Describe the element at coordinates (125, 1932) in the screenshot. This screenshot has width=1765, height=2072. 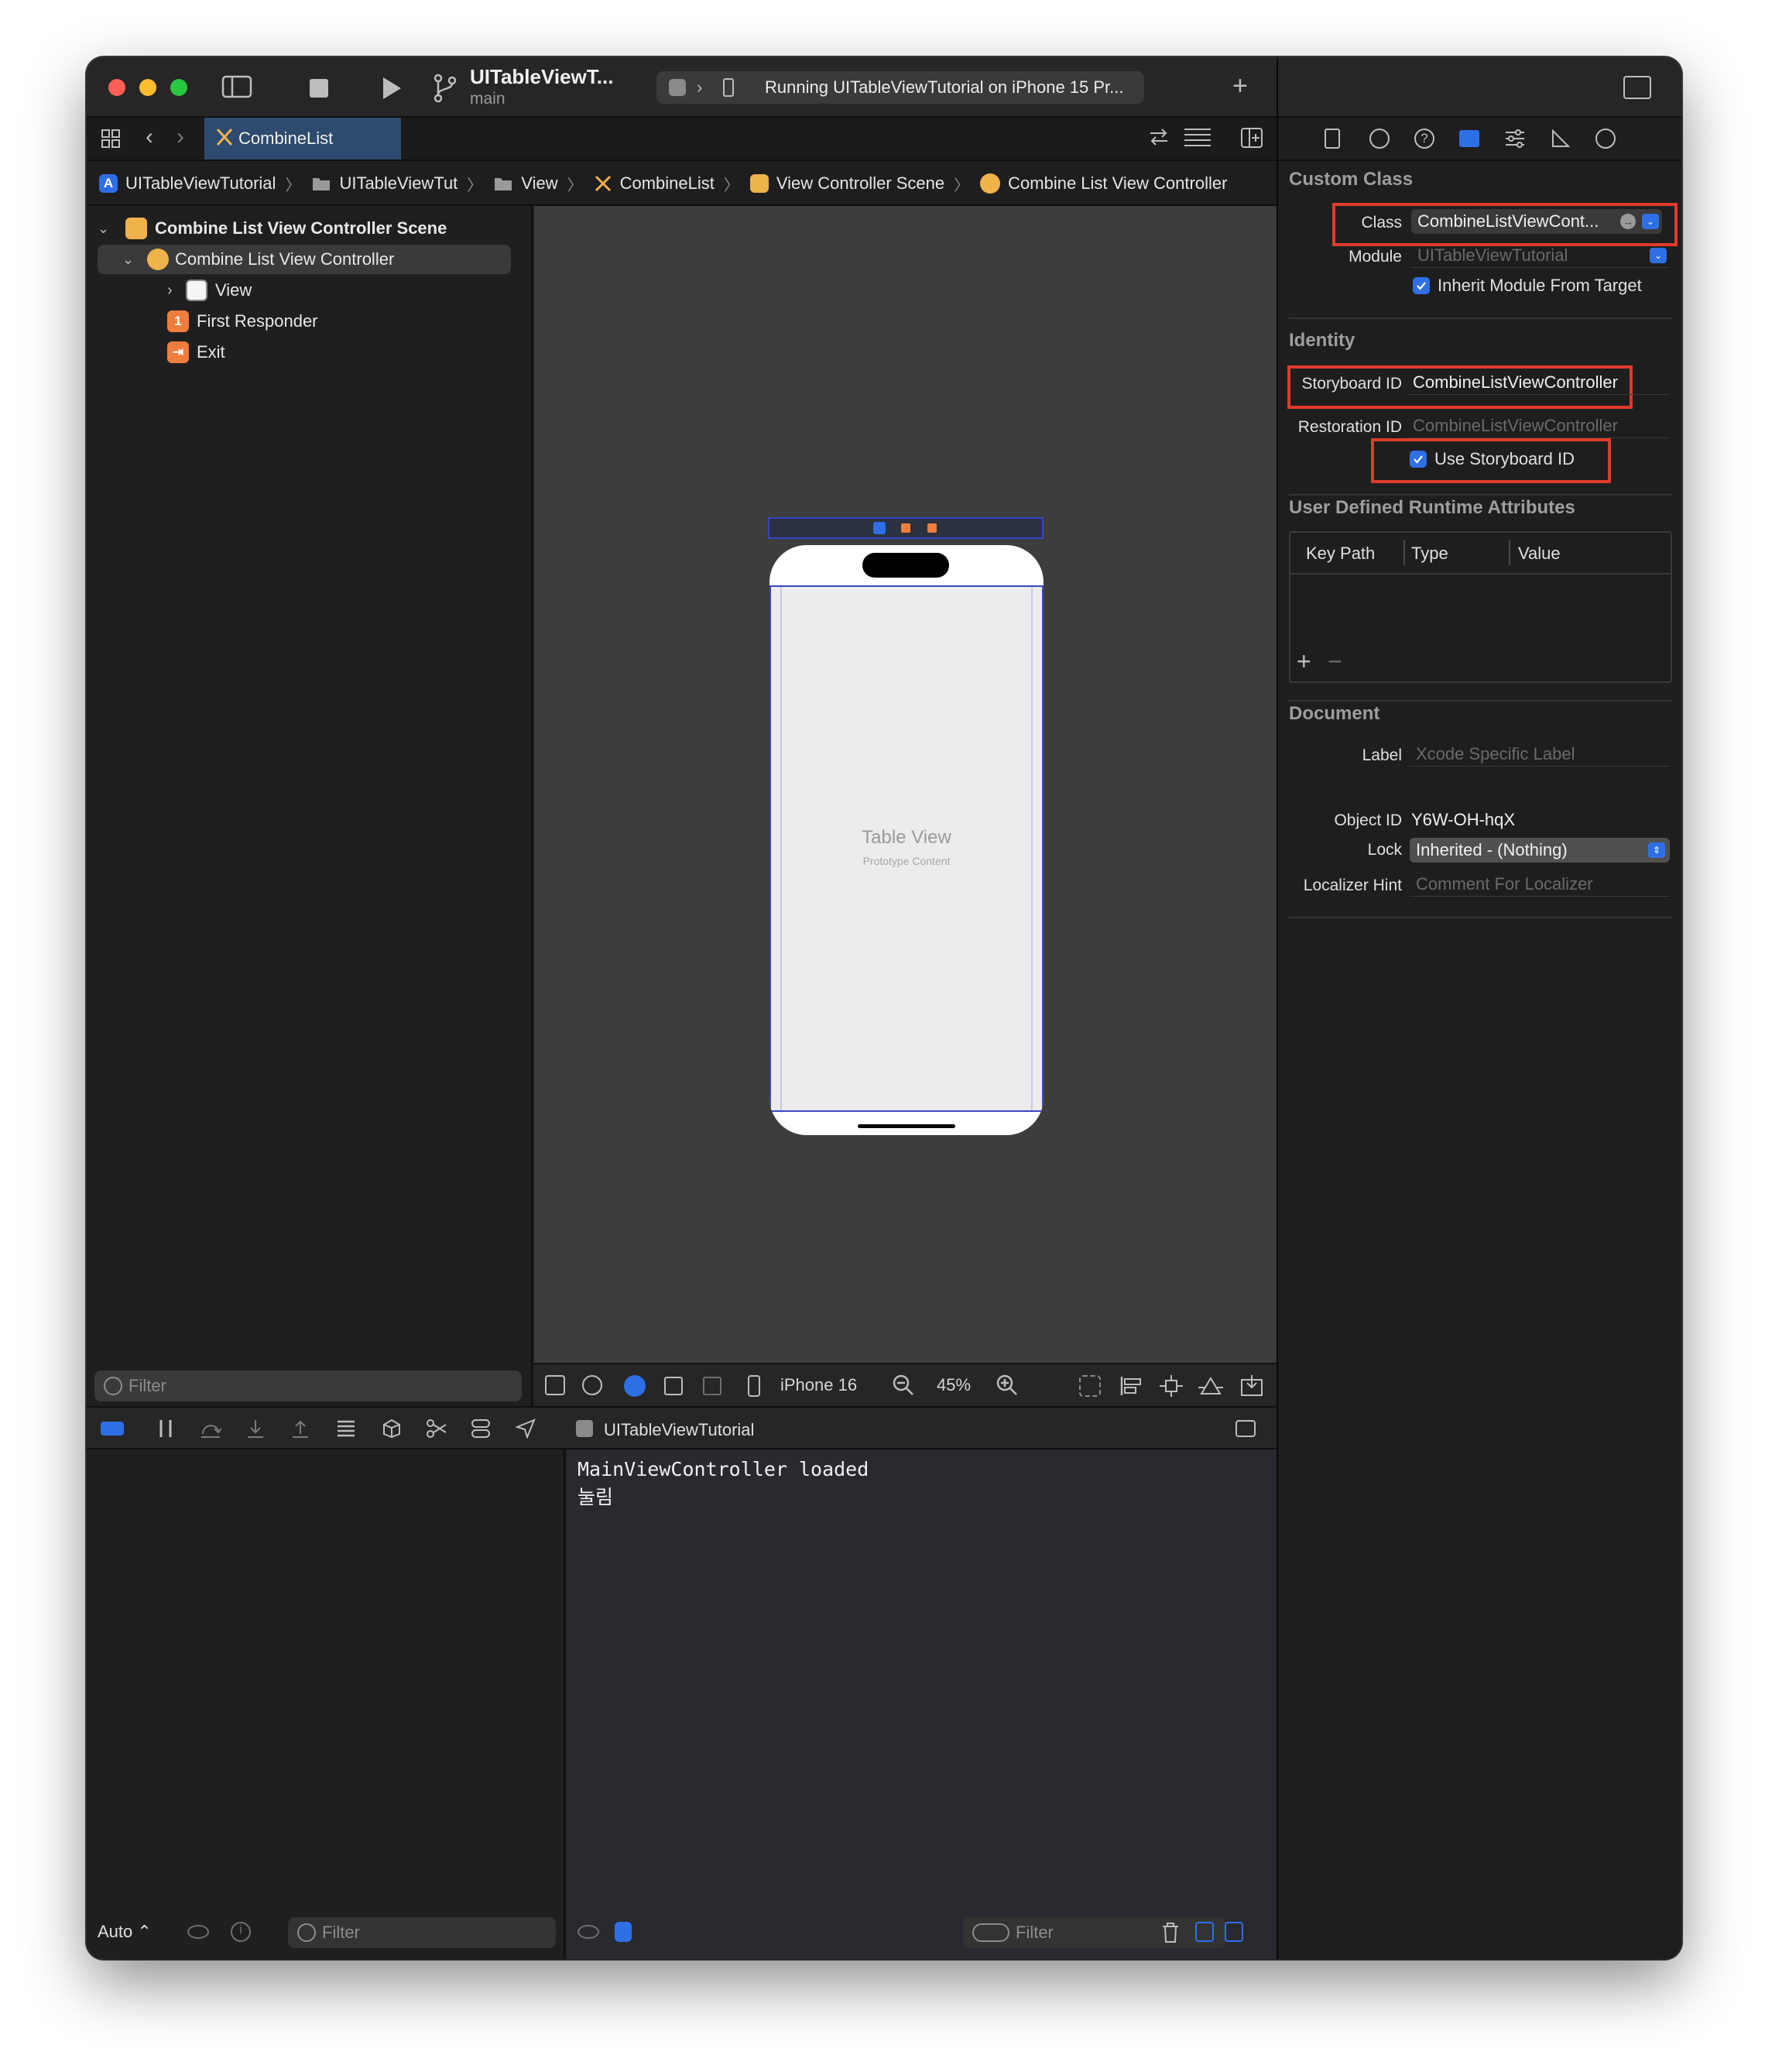
I see `auto-selector: Auto ⌃` at that location.